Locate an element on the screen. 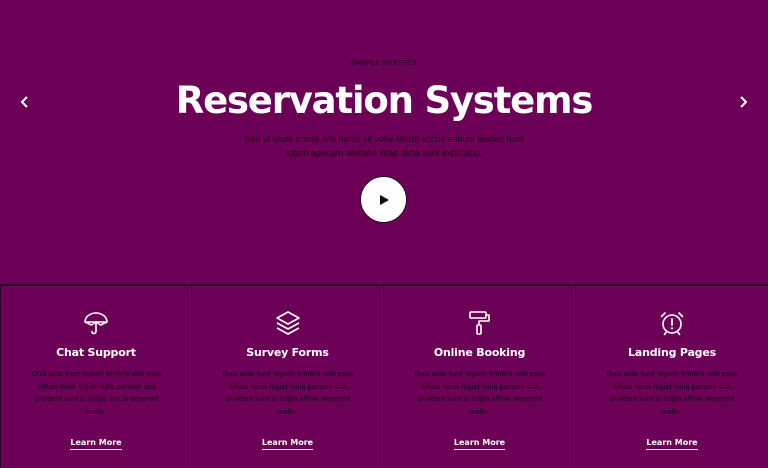  alarm-clock-icon is located at coordinates (672, 323).